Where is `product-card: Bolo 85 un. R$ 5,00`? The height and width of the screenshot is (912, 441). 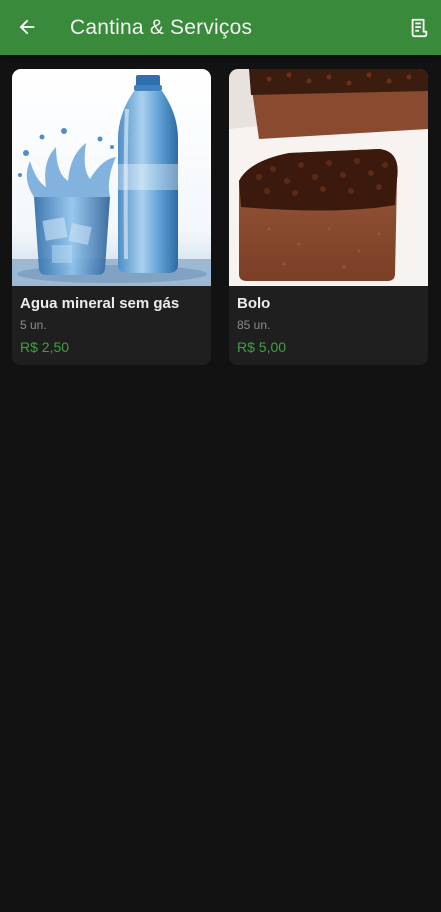
product-card: Bolo 85 un. R$ 5,00 is located at coordinates (328, 217).